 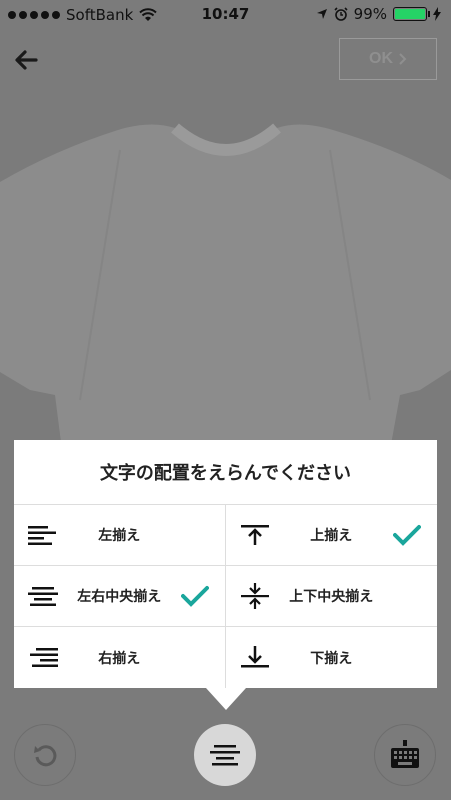 I want to click on option-label: 右揃え, so click(x=119, y=658).